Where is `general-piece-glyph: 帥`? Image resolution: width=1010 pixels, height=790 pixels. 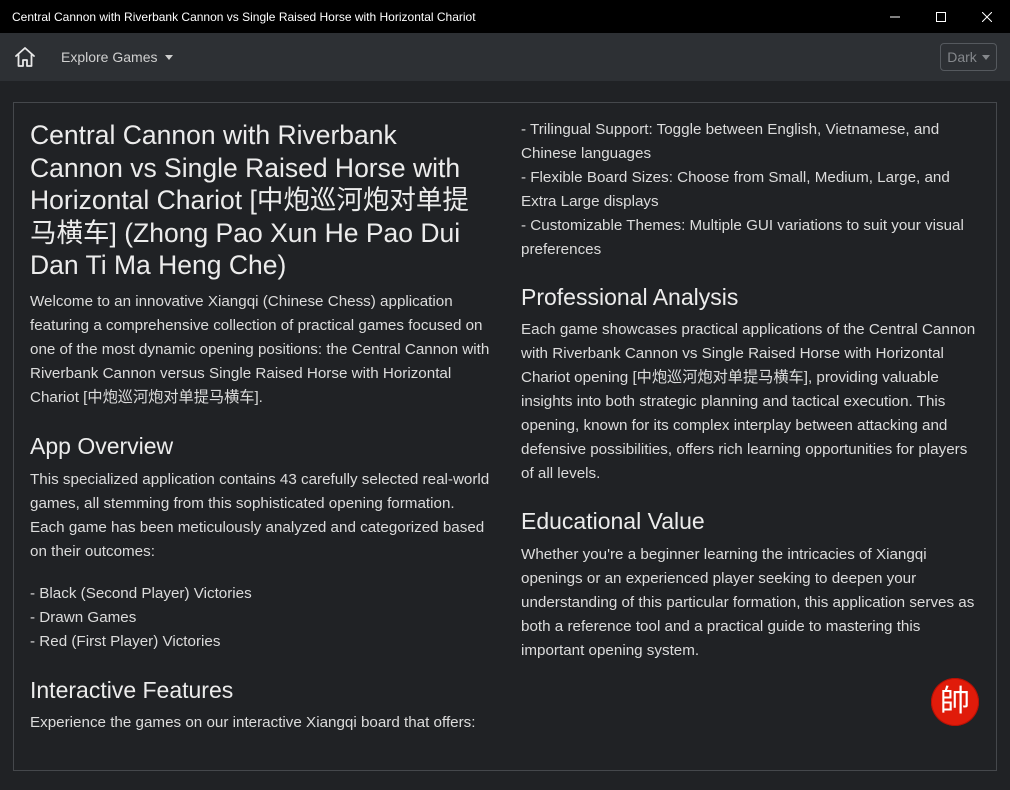
general-piece-glyph: 帥 is located at coordinates (955, 701).